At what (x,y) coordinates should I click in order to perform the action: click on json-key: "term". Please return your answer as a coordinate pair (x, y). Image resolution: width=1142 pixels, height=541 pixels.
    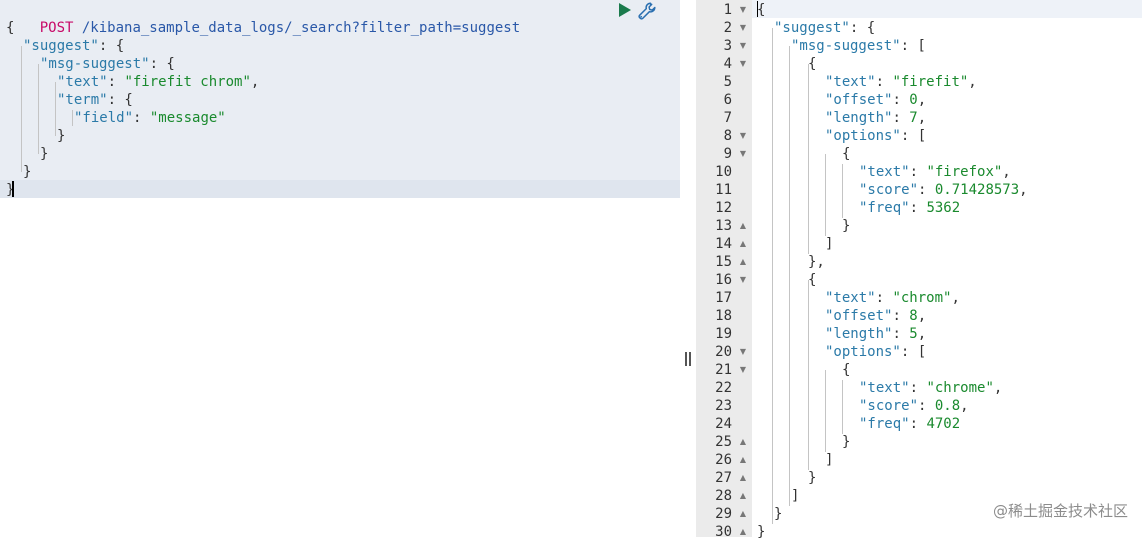
    Looking at the image, I should click on (82, 100).